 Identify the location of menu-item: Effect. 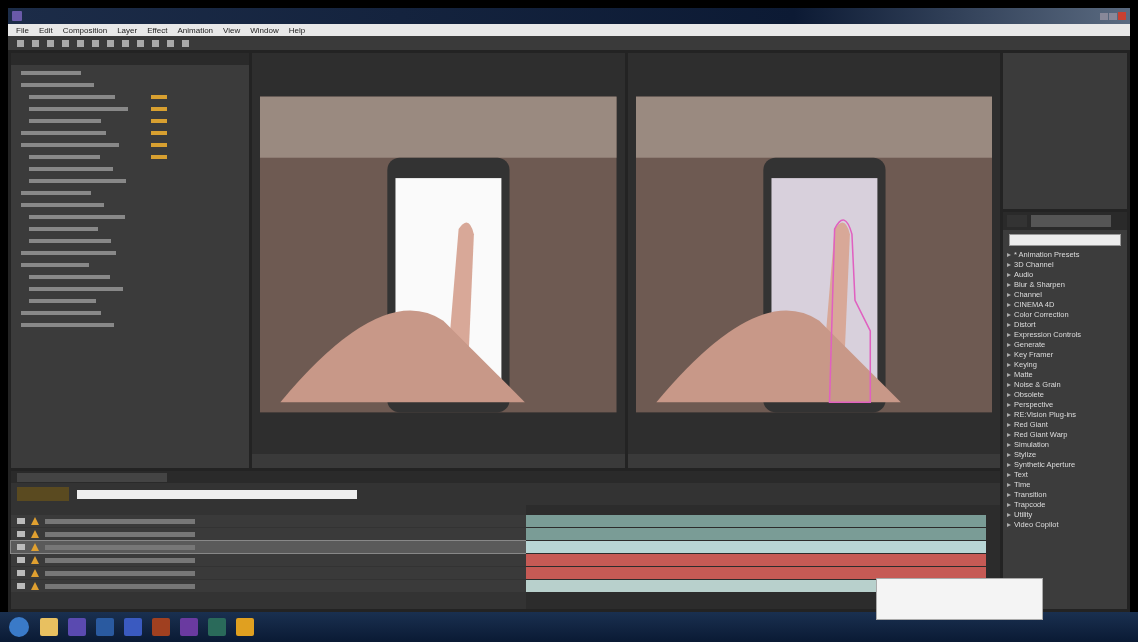
(157, 30).